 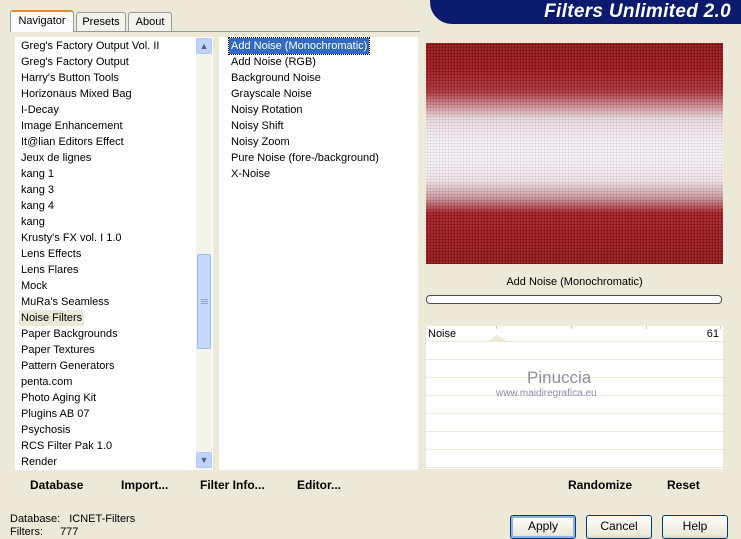 What do you see at coordinates (559, 377) in the screenshot?
I see `watermark-name: Pinuccia` at bounding box center [559, 377].